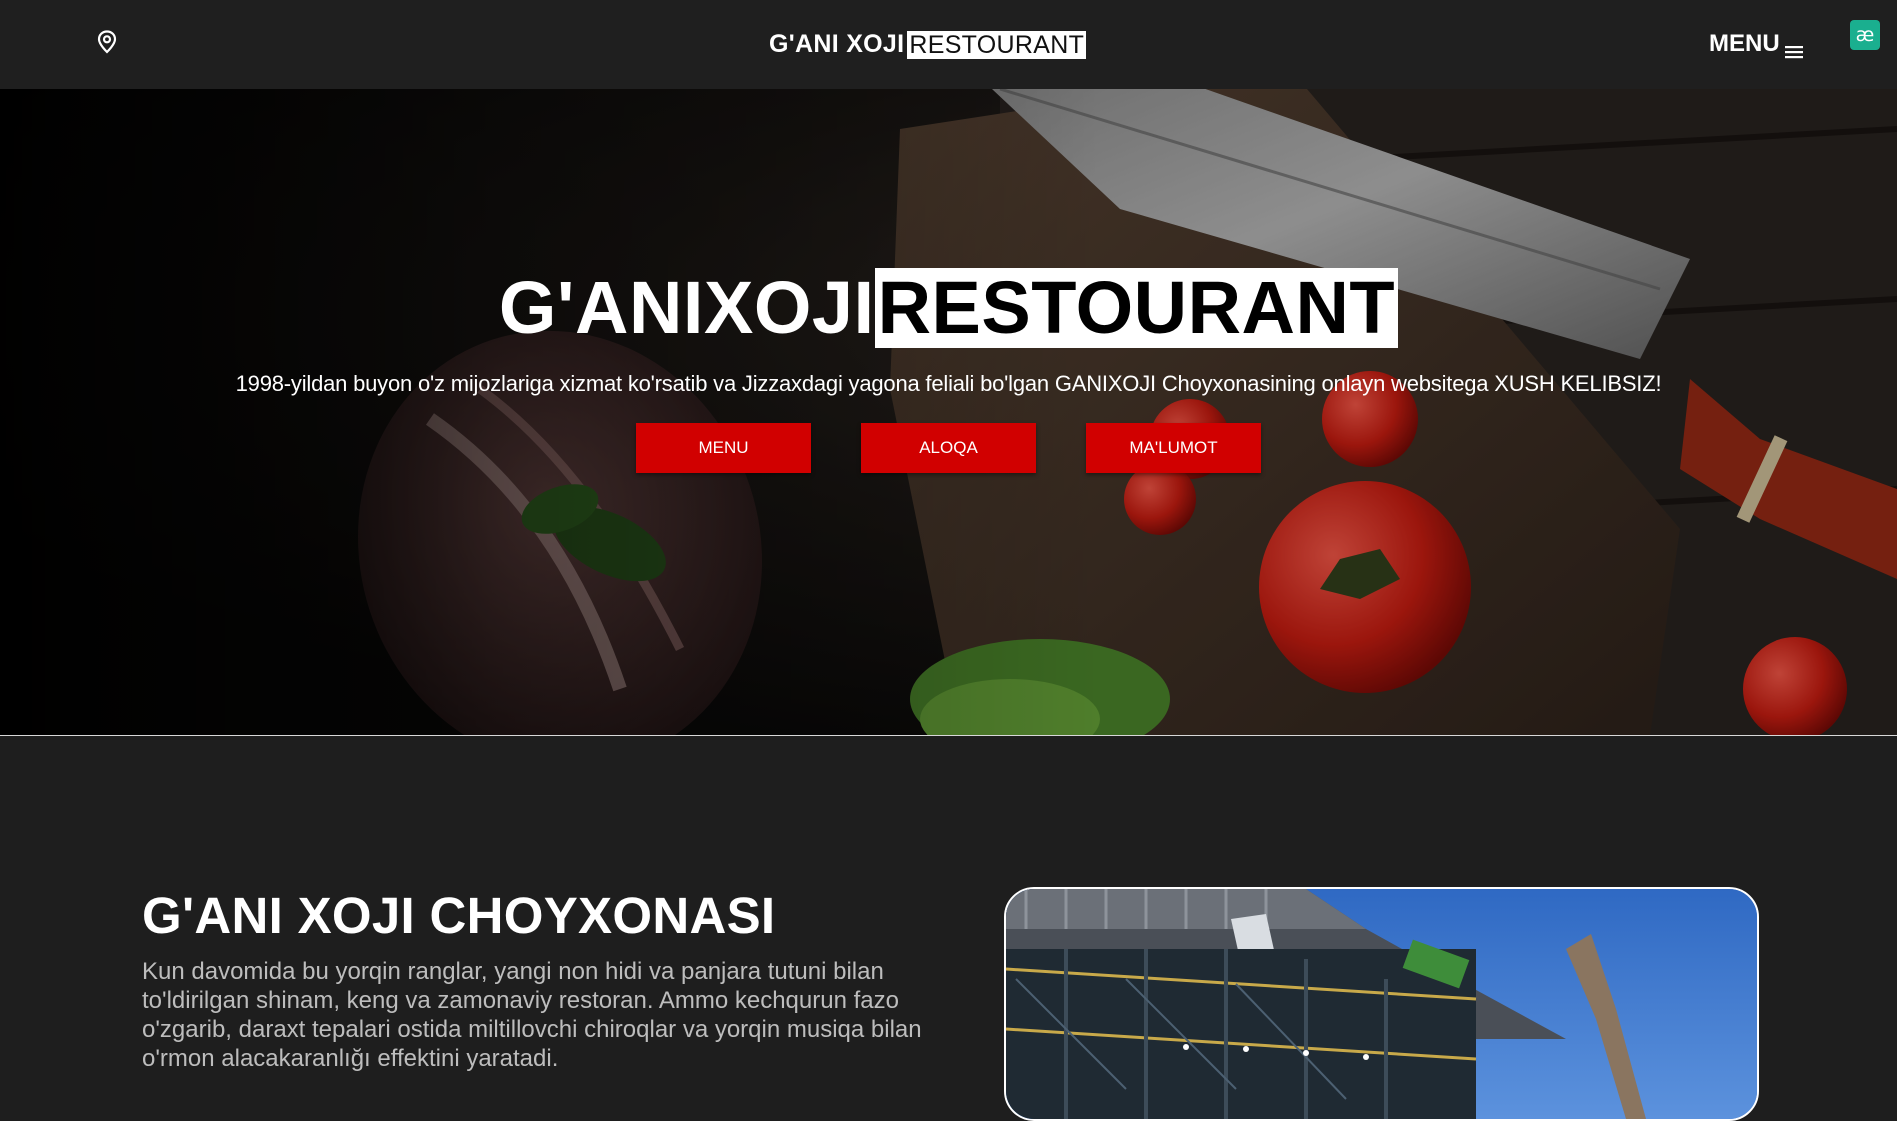 This screenshot has width=1897, height=1121. Describe the element at coordinates (1136, 308) in the screenshot. I see `hero-title-highlight: RESTOURANT` at that location.